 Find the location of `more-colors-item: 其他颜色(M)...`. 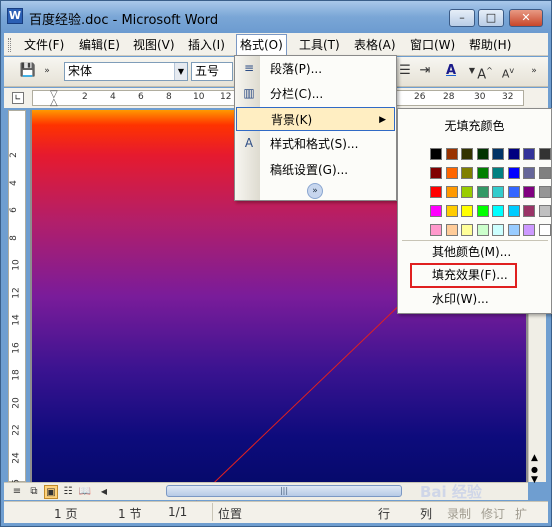

more-colors-item: 其他颜色(M)... is located at coordinates (474, 252).